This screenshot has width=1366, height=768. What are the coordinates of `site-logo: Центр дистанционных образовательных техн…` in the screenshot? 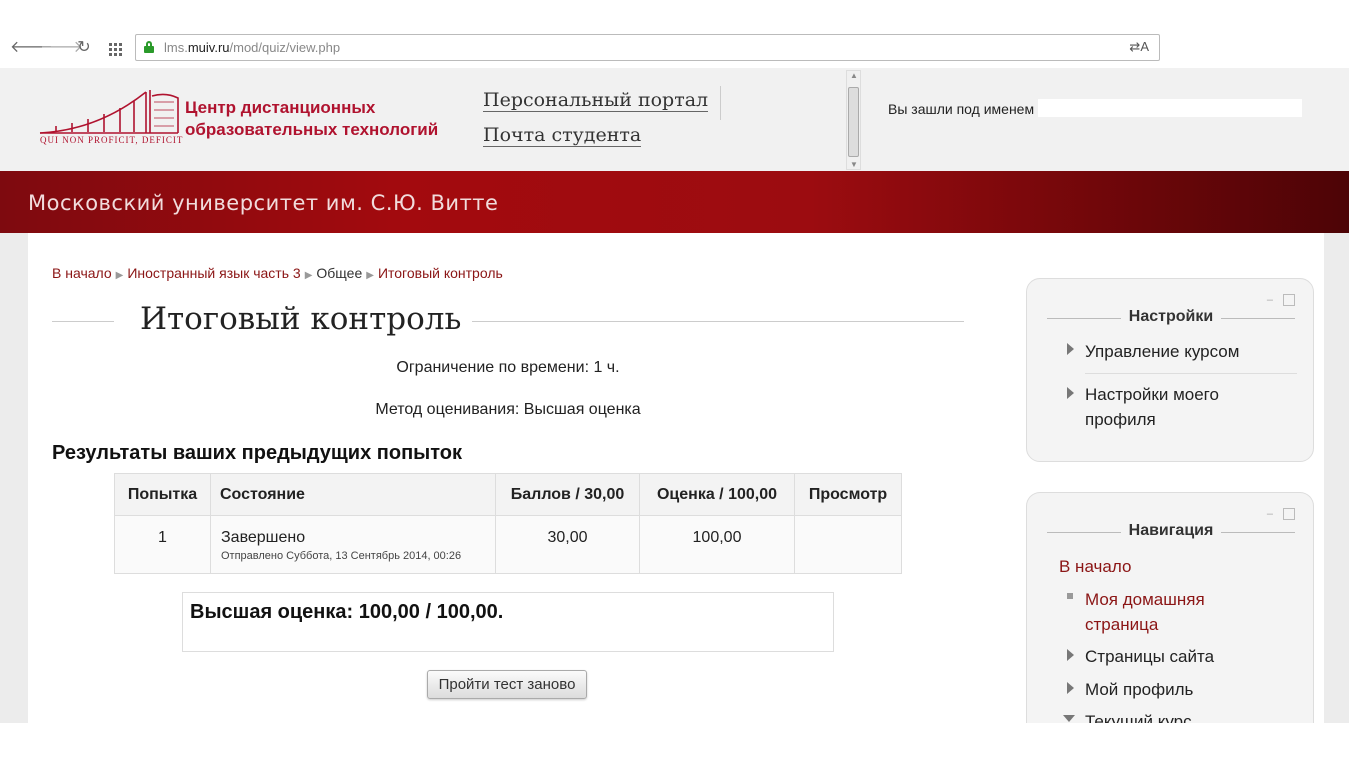 It's located at (248, 120).